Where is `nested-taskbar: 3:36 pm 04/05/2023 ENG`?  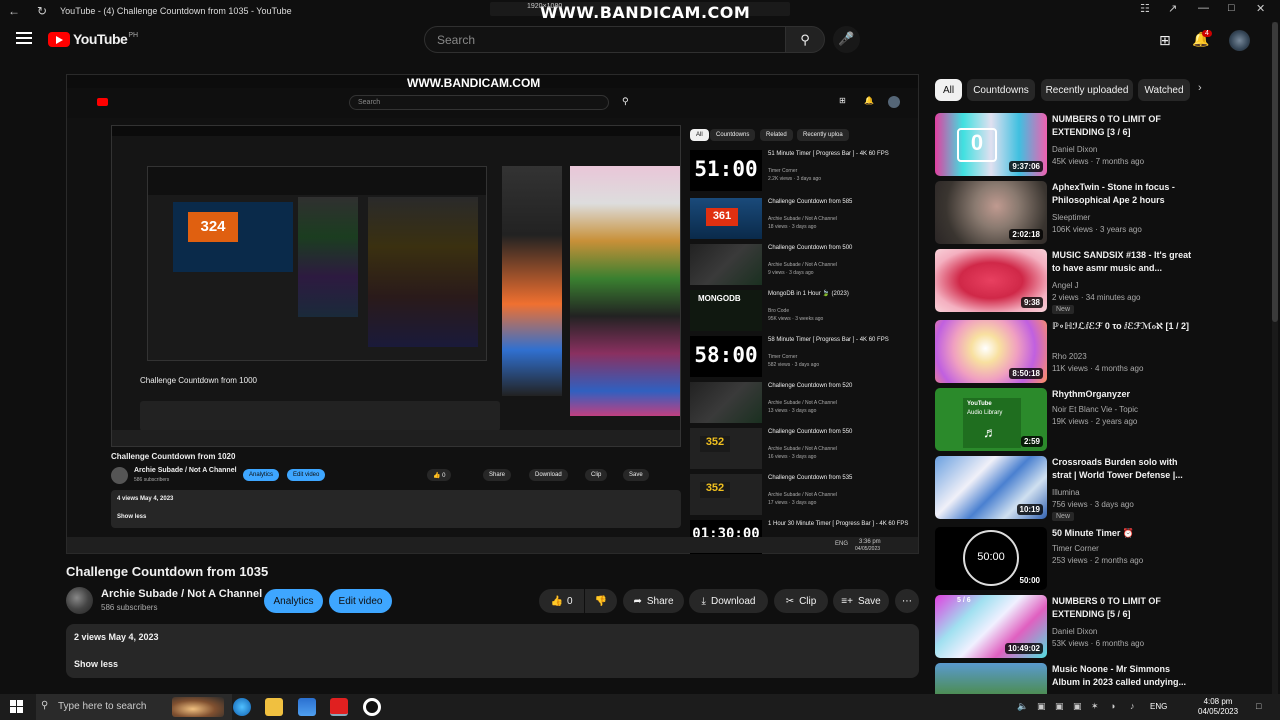 nested-taskbar: 3:36 pm 04/05/2023 ENG is located at coordinates (492, 545).